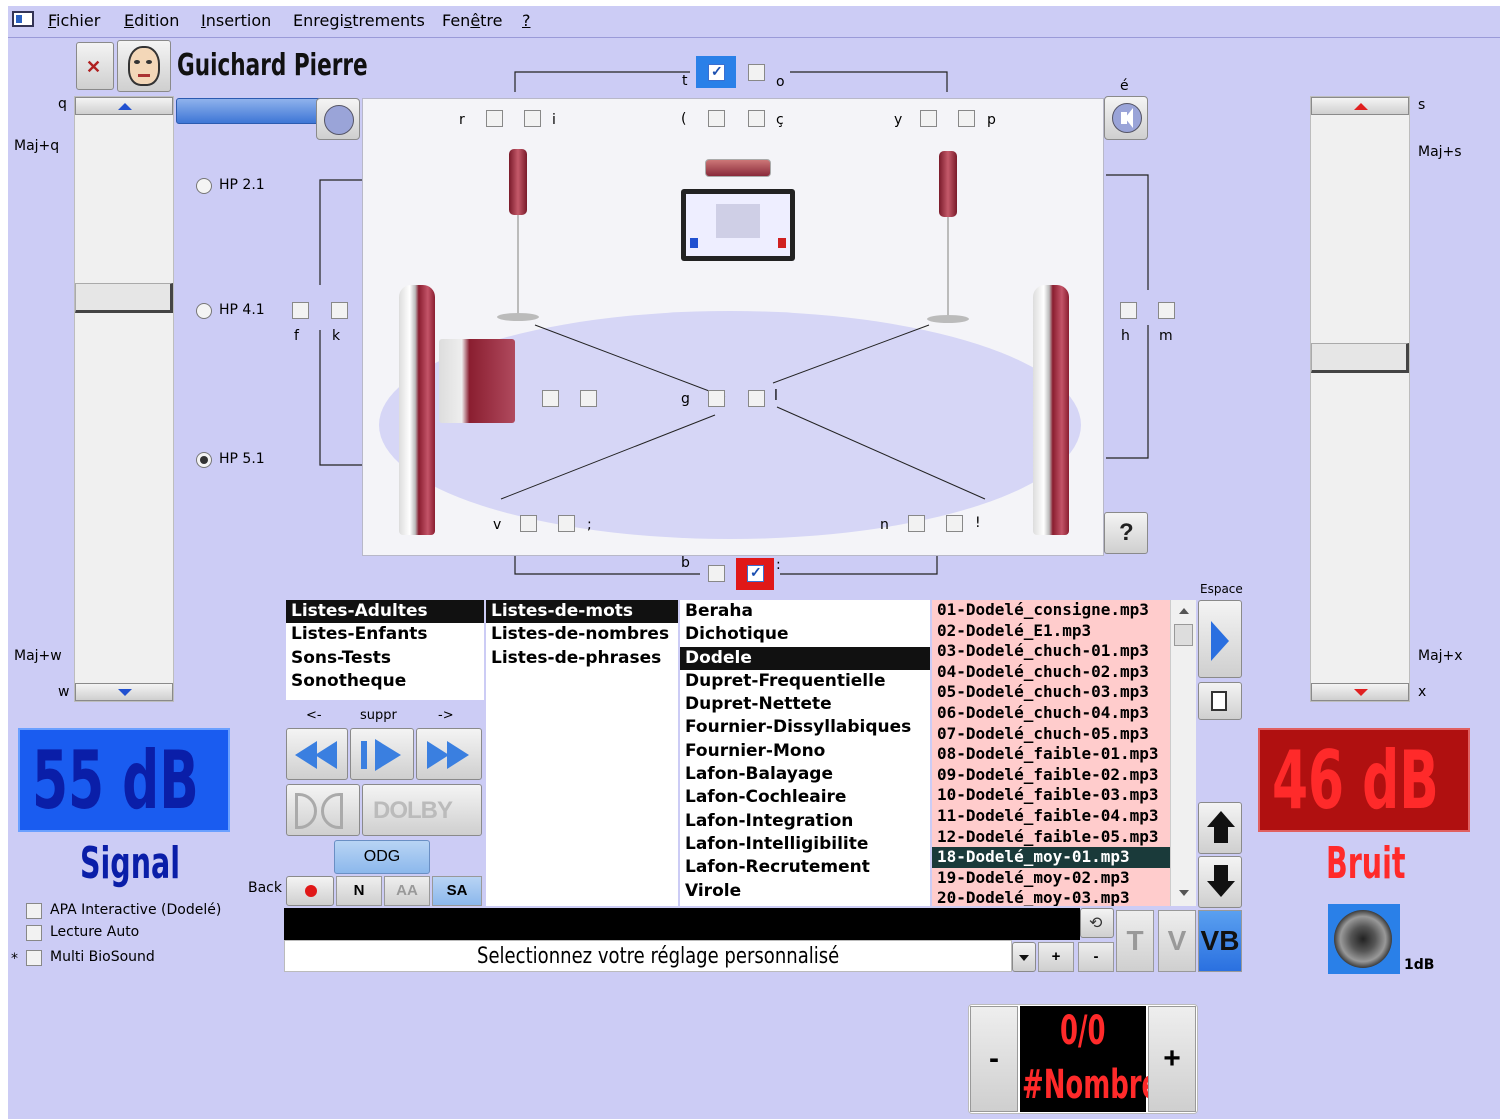  What do you see at coordinates (805, 821) in the screenshot?
I see `list-item: Lafon-Integration` at bounding box center [805, 821].